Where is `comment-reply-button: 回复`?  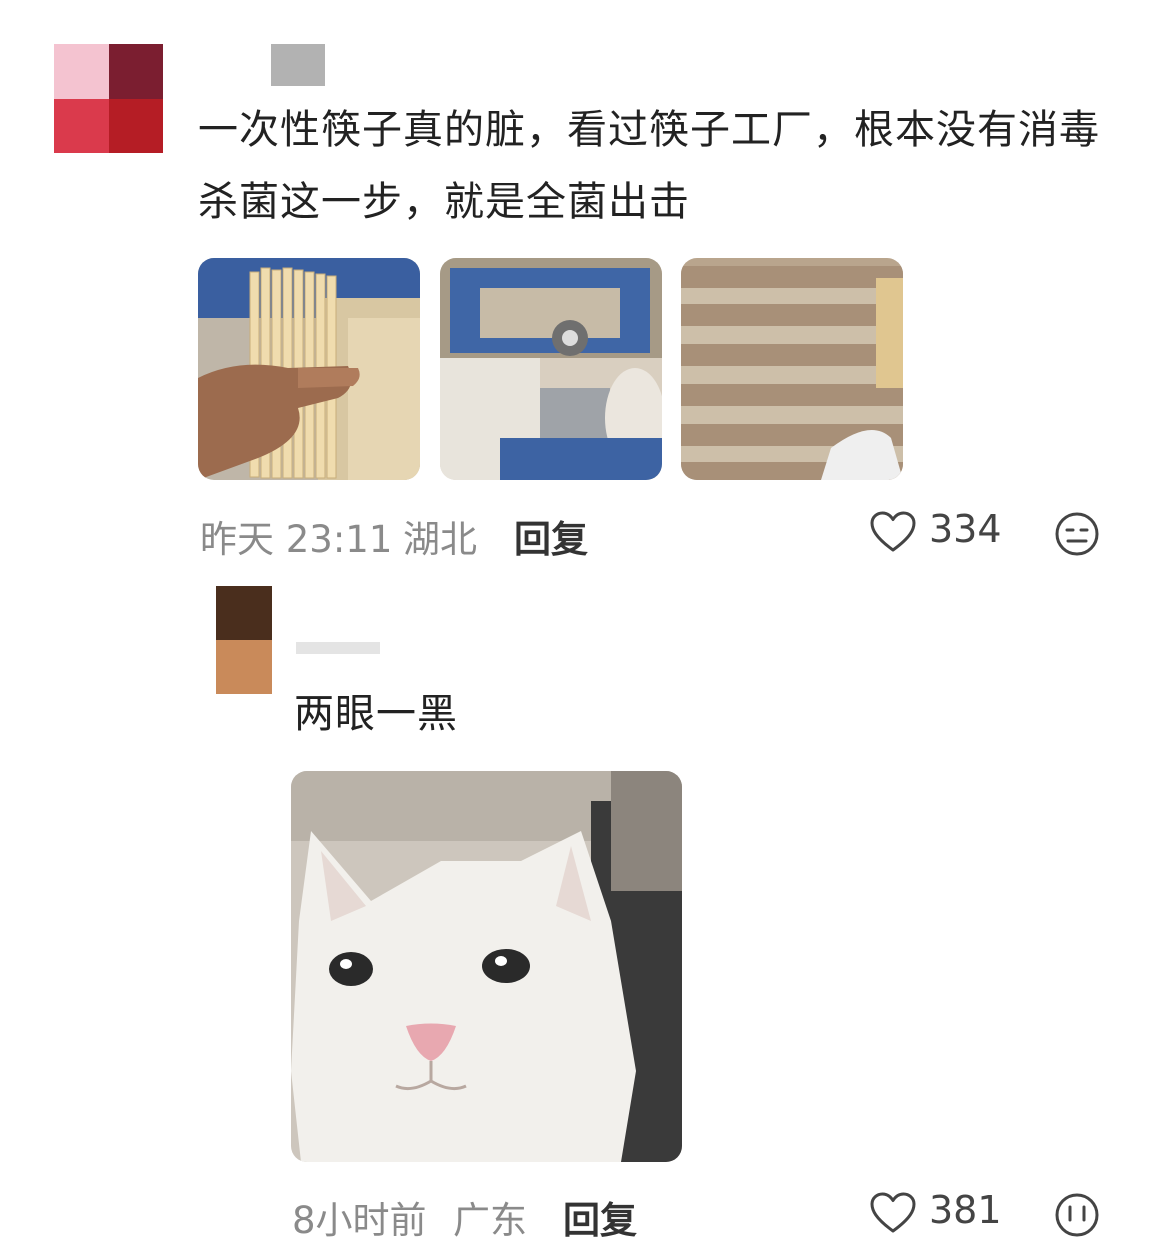 comment-reply-button: 回复 is located at coordinates (551, 536).